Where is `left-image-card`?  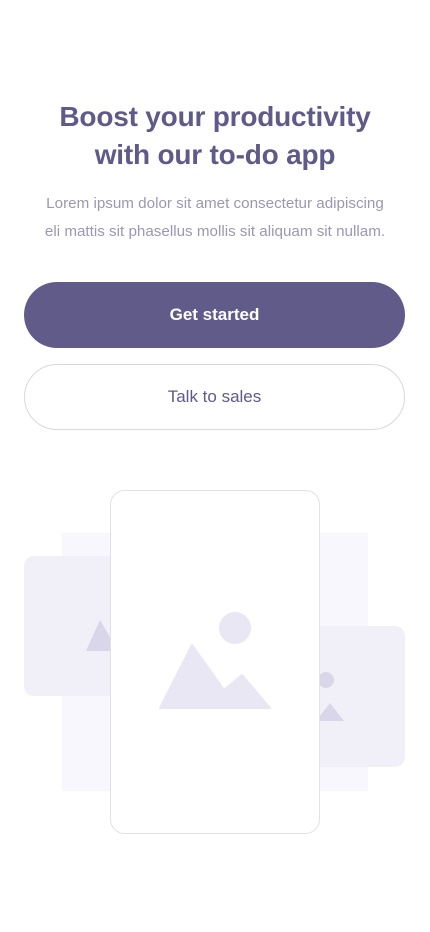 left-image-card is located at coordinates (74, 626).